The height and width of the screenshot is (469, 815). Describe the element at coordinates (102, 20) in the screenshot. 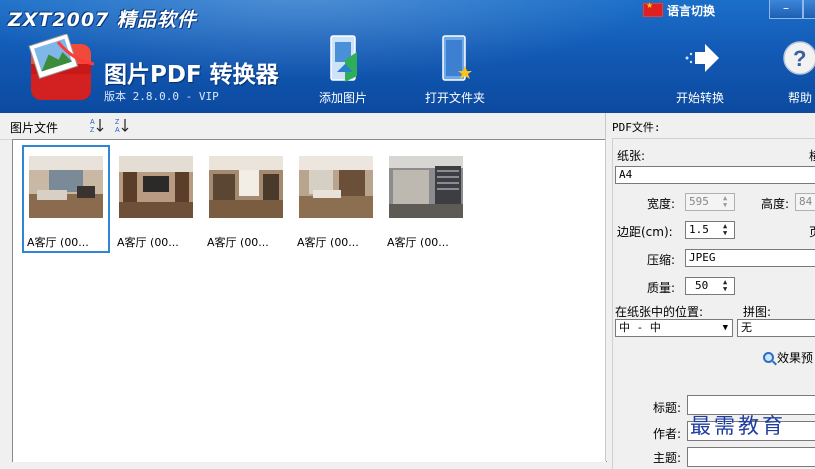

I see `brand-title: ZXT2007 精品软件` at that location.